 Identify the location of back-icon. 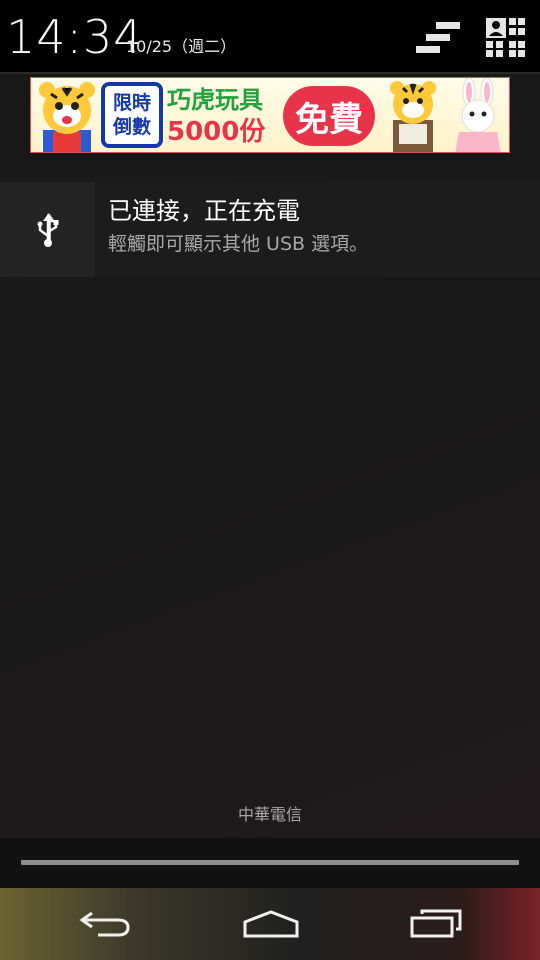
(104, 924).